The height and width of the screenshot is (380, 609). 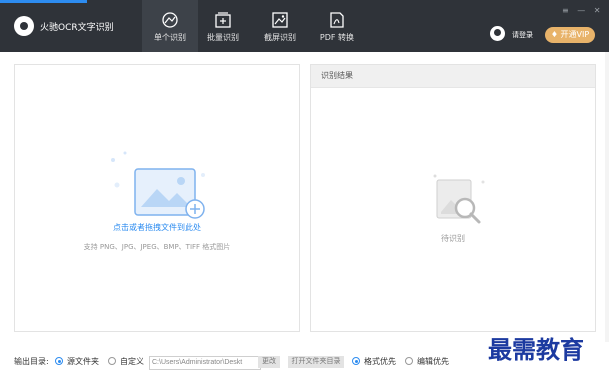 I want to click on single-recognize-icon, so click(x=170, y=20).